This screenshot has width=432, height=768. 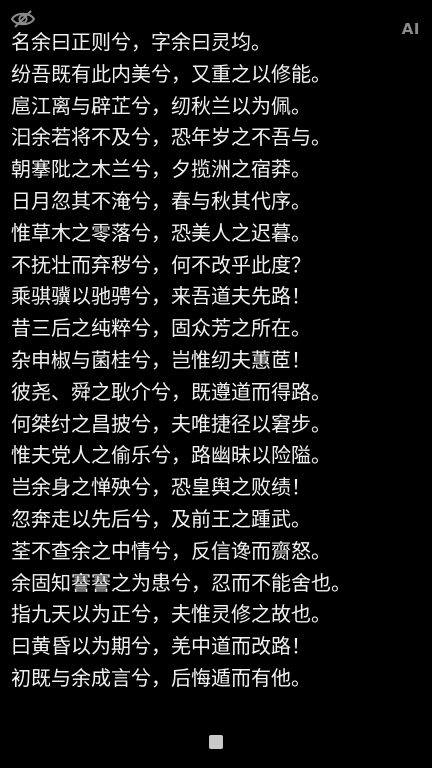 What do you see at coordinates (161, 296) in the screenshot?
I see `poem-line: 乘骐骥以驰骋兮，来吾道夫先路！` at bounding box center [161, 296].